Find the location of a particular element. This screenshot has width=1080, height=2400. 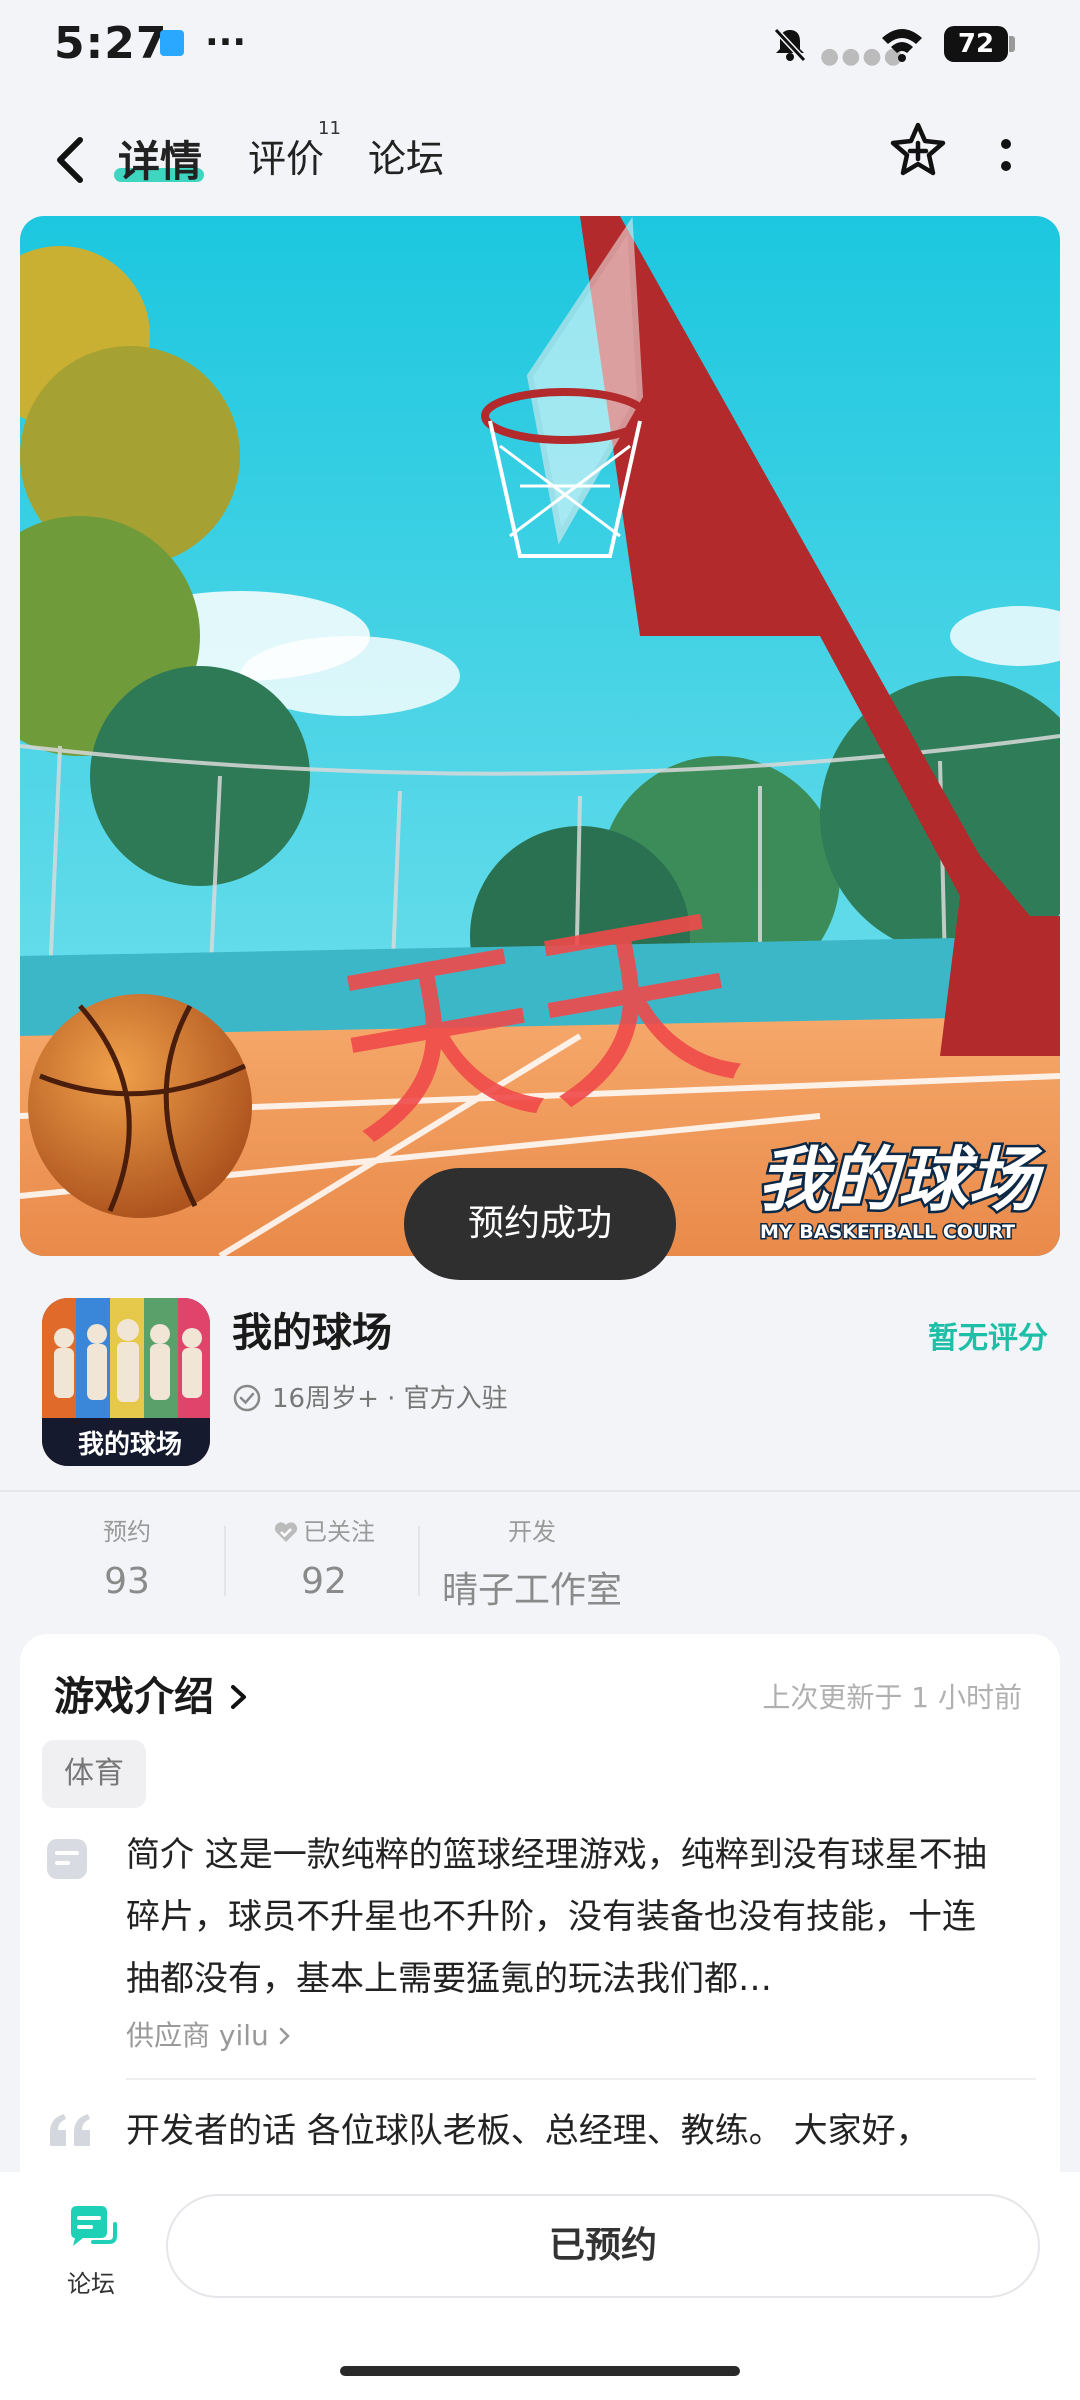

reserved-button: 已预约 is located at coordinates (603, 2246).